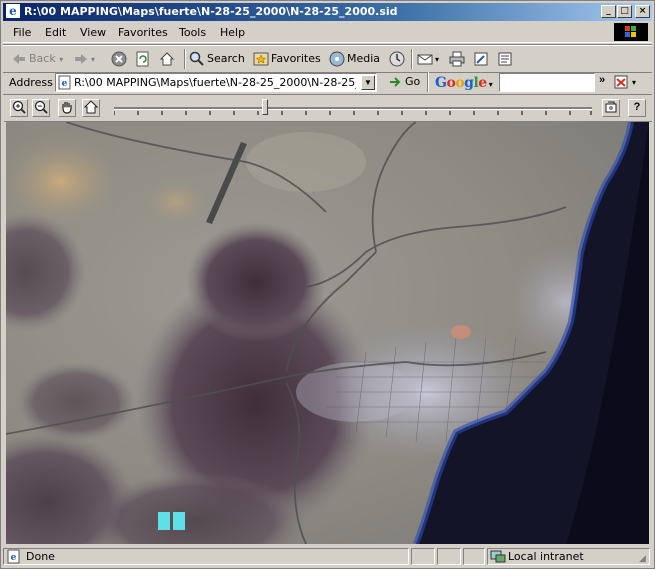 This screenshot has width=655, height=569. I want to click on menu-view: View, so click(93, 32).